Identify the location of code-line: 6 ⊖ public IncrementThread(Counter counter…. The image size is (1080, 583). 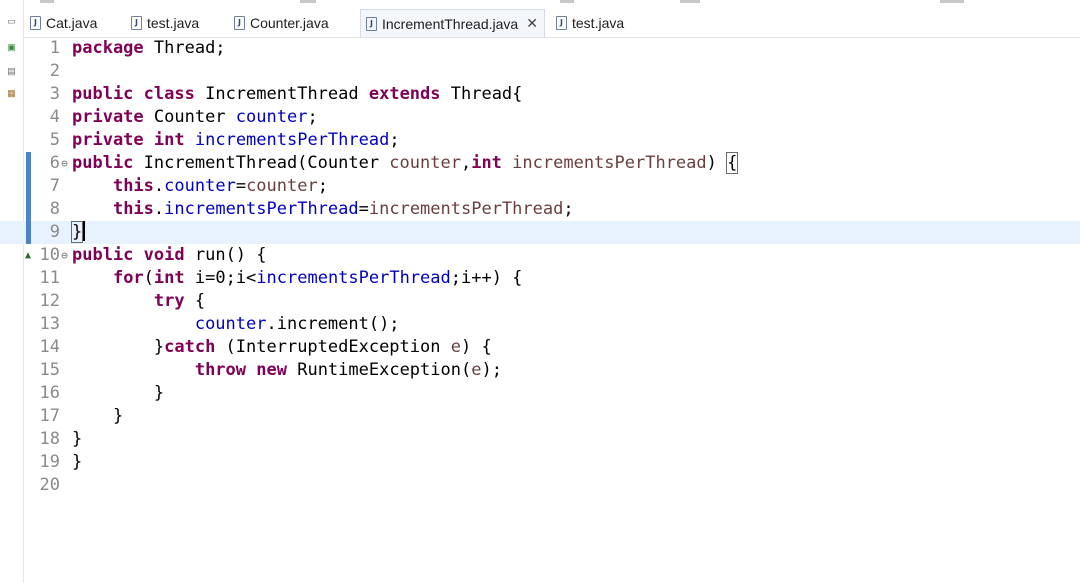
(540, 163).